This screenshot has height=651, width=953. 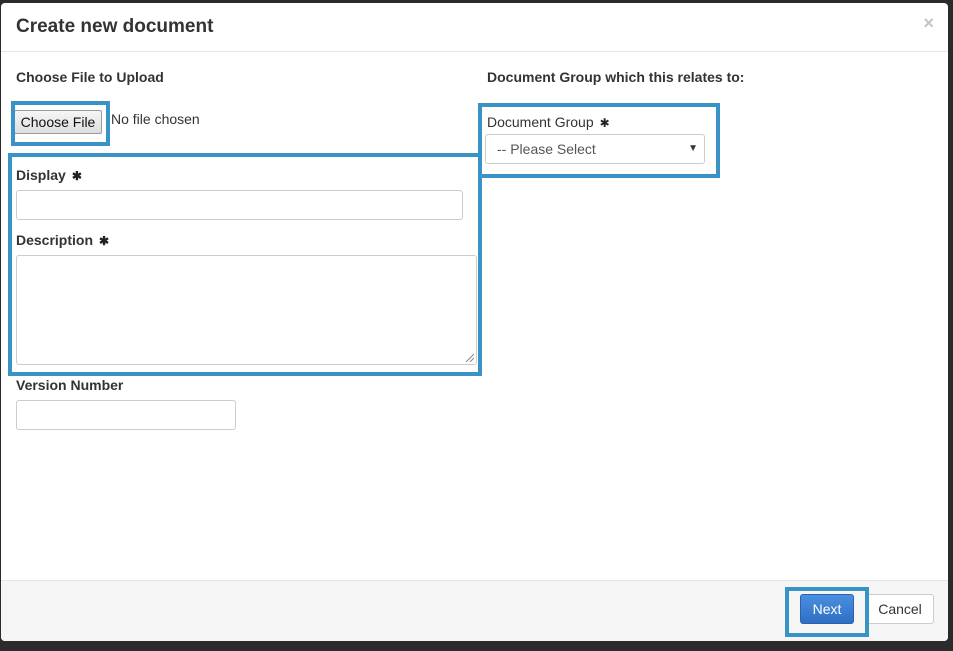 What do you see at coordinates (41, 175) in the screenshot?
I see `display-label-text: Display` at bounding box center [41, 175].